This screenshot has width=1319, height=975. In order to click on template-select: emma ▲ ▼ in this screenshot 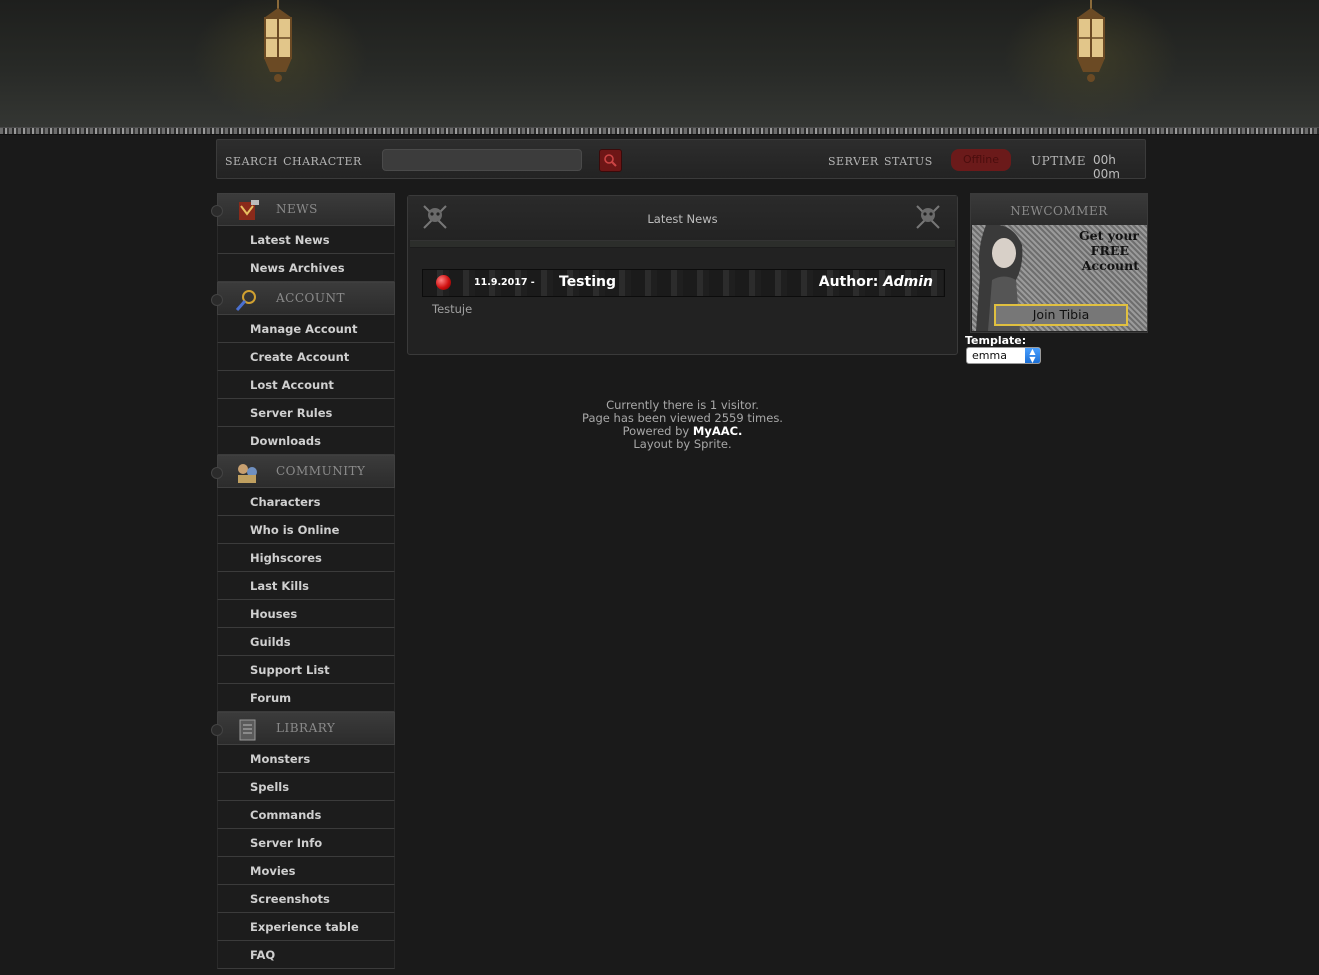, I will do `click(1003, 355)`.